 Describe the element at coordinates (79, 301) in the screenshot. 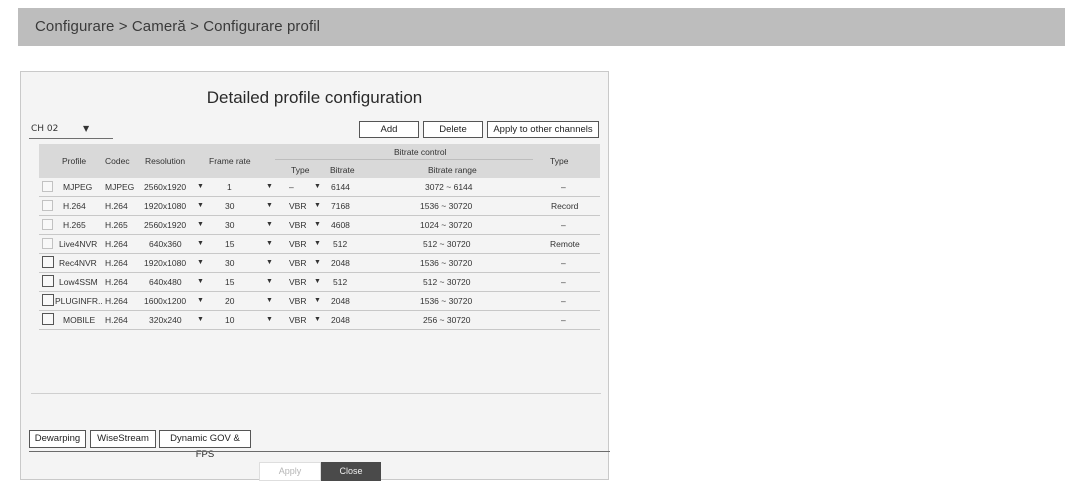

I see `profile-name: PLUGINFR..` at that location.